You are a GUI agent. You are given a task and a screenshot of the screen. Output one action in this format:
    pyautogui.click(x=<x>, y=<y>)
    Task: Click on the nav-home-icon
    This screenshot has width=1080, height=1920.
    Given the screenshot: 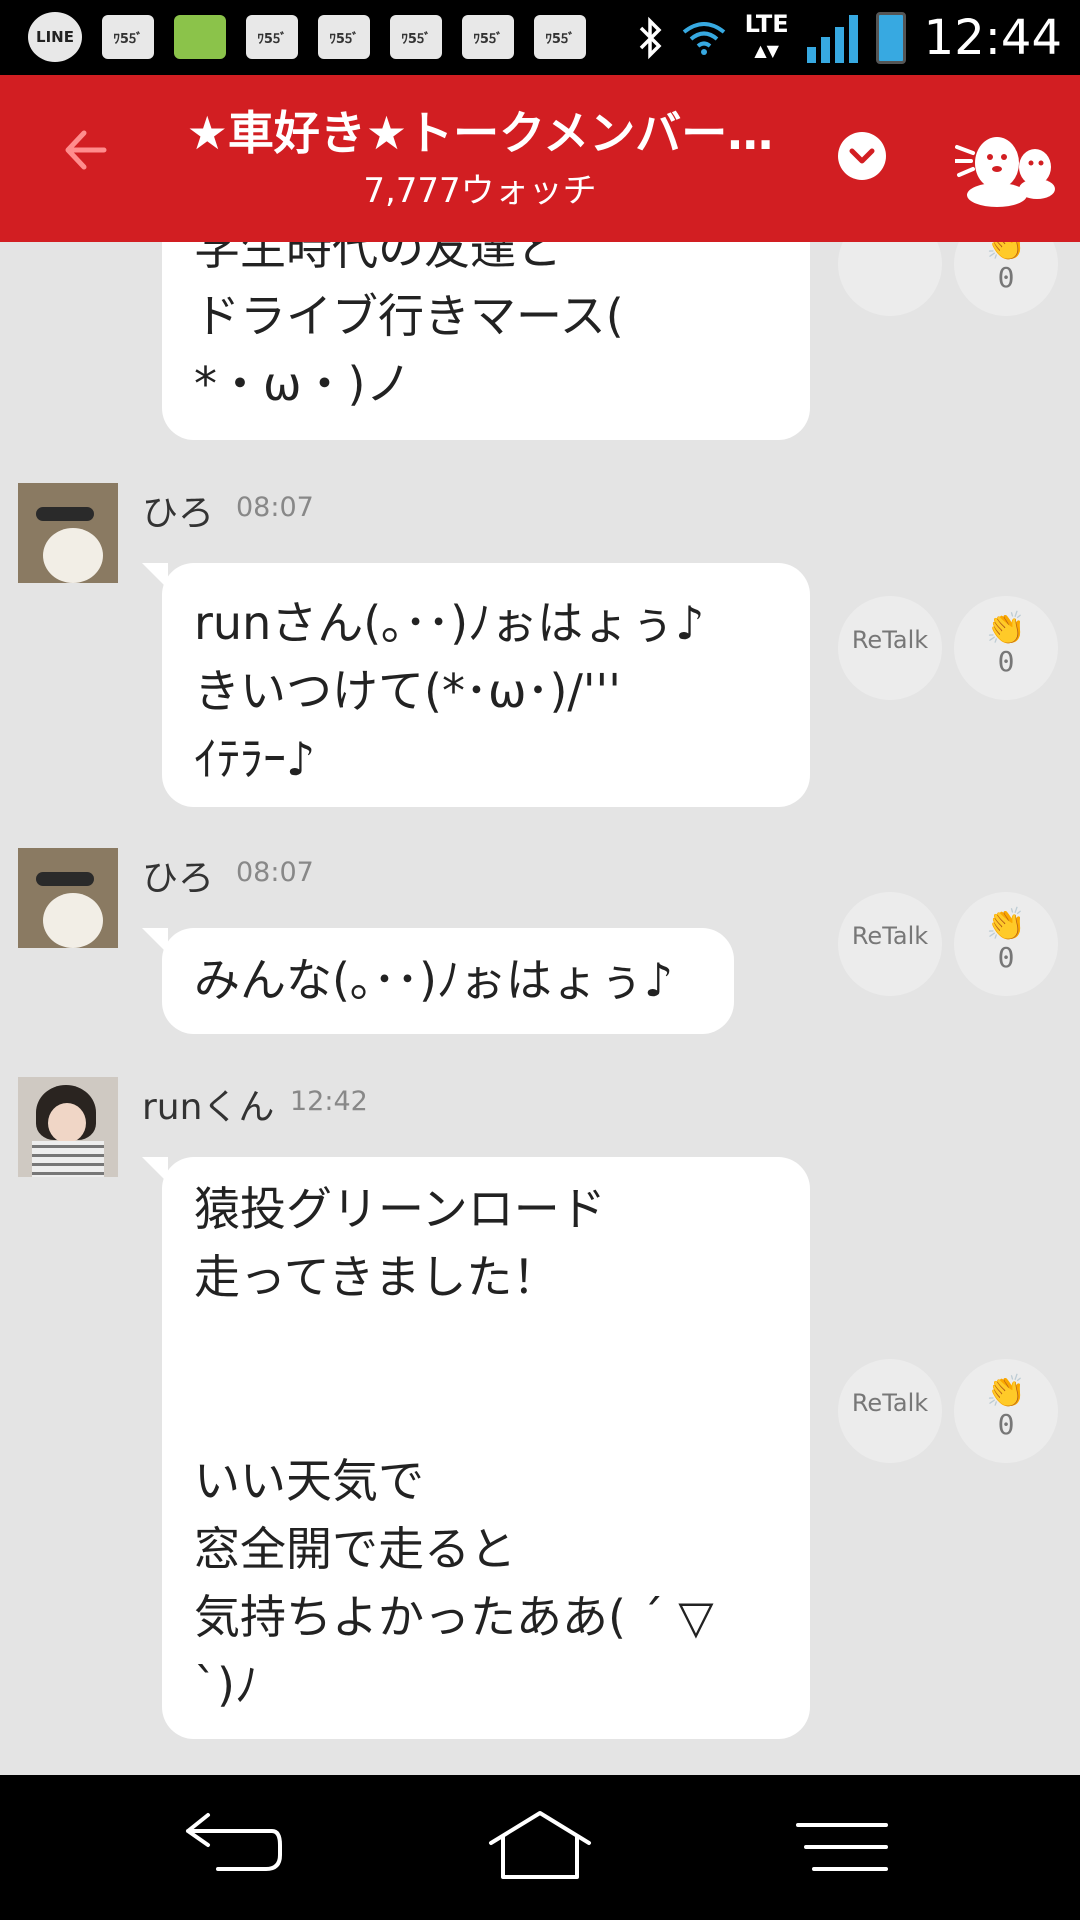 What is the action you would take?
    pyautogui.click(x=540, y=1845)
    